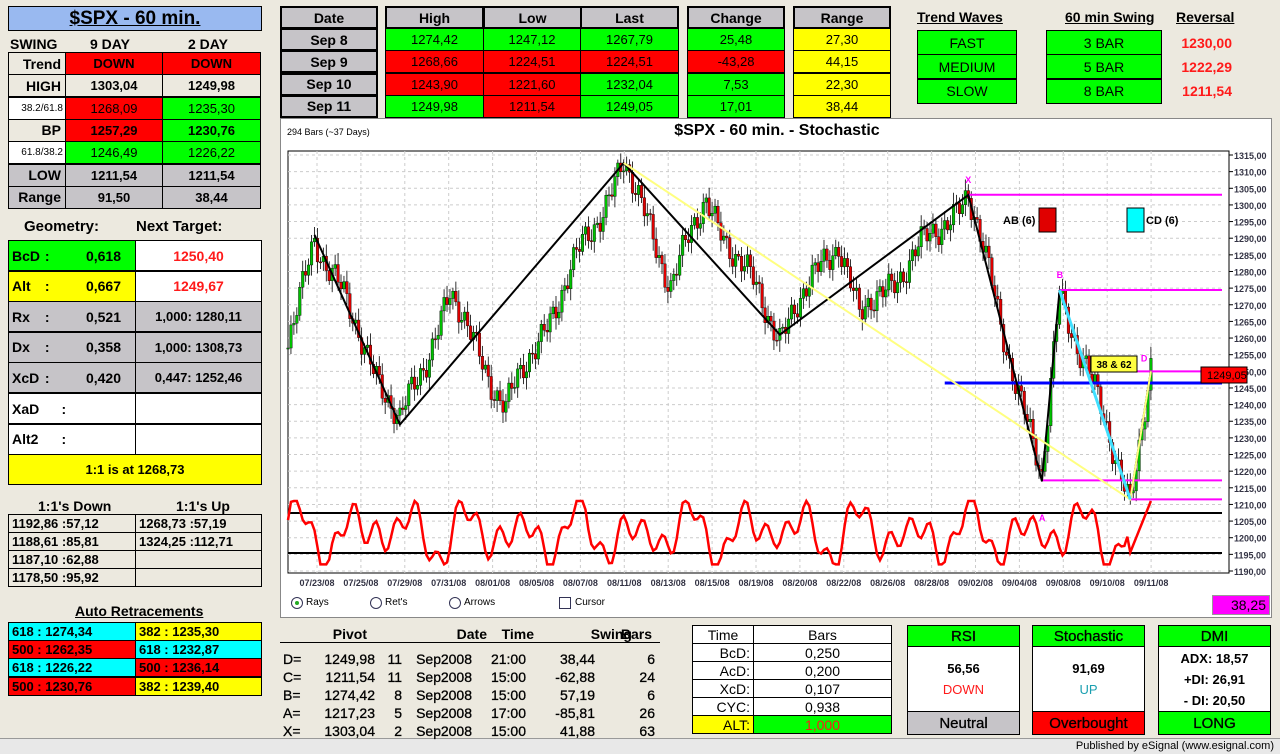 The image size is (1280, 754). I want to click on ab-label: AB (6), so click(1019, 221).